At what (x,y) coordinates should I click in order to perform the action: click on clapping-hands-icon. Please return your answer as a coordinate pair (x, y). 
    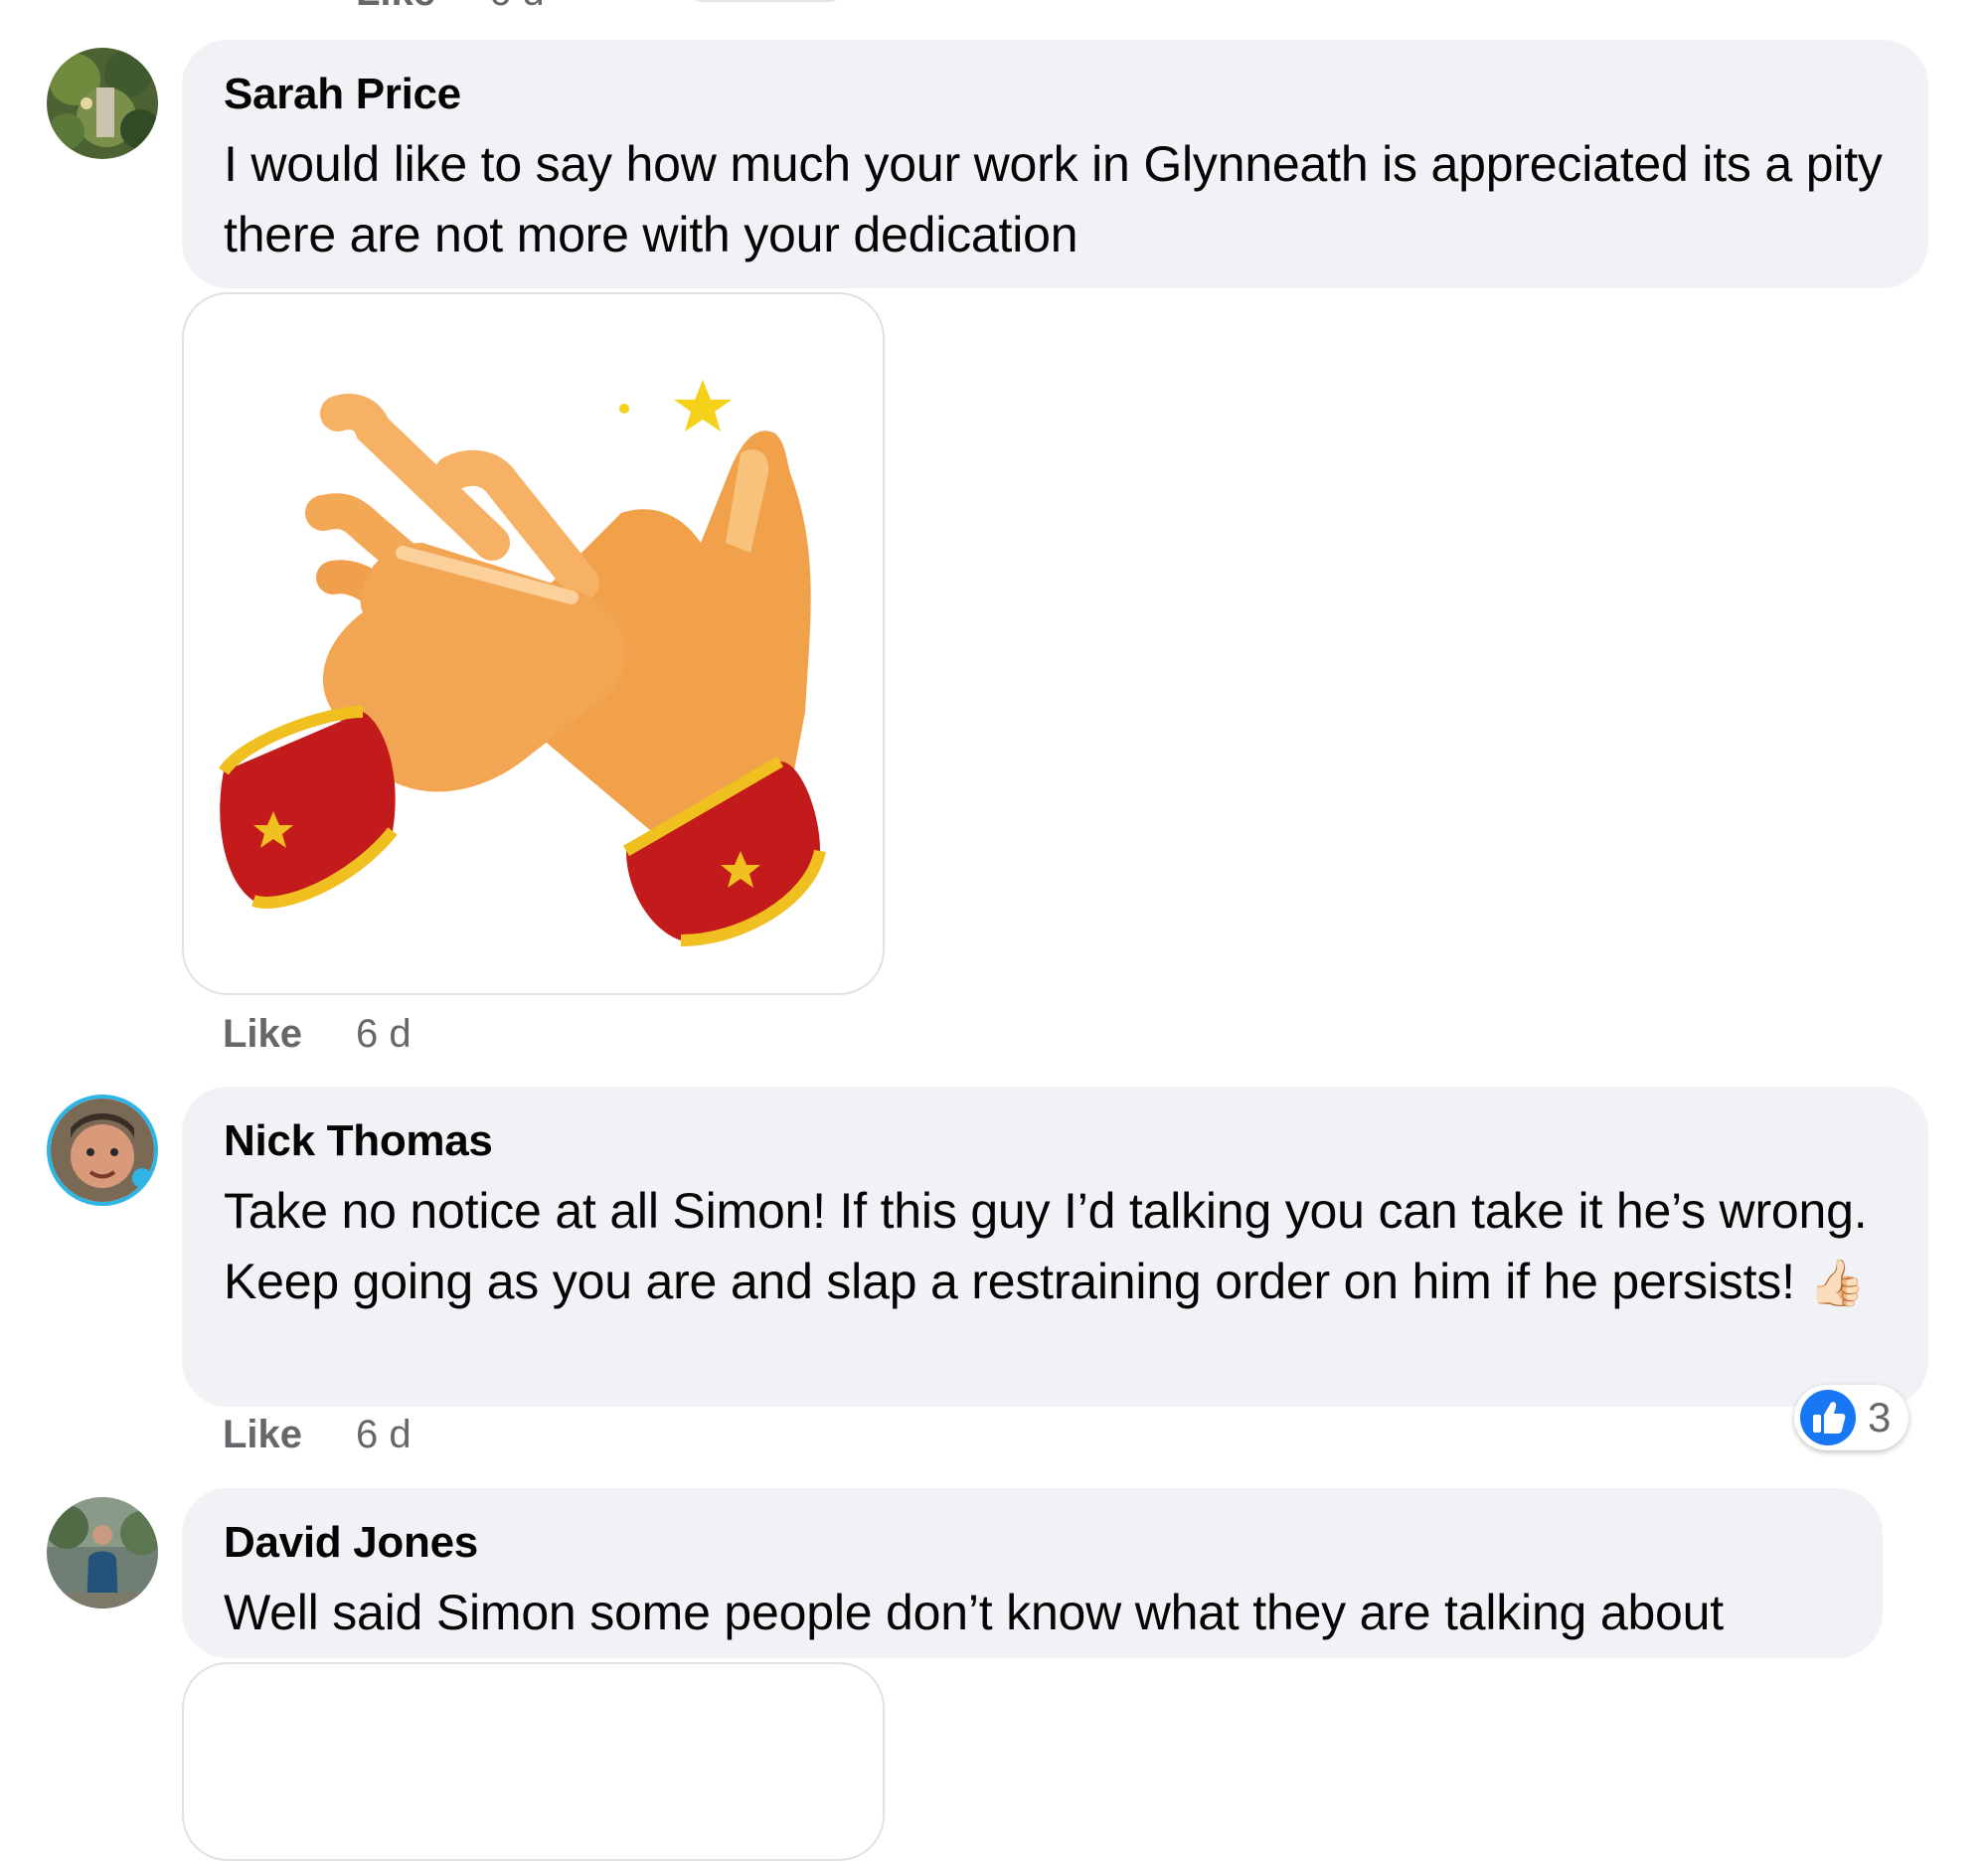
    Looking at the image, I should click on (522, 663).